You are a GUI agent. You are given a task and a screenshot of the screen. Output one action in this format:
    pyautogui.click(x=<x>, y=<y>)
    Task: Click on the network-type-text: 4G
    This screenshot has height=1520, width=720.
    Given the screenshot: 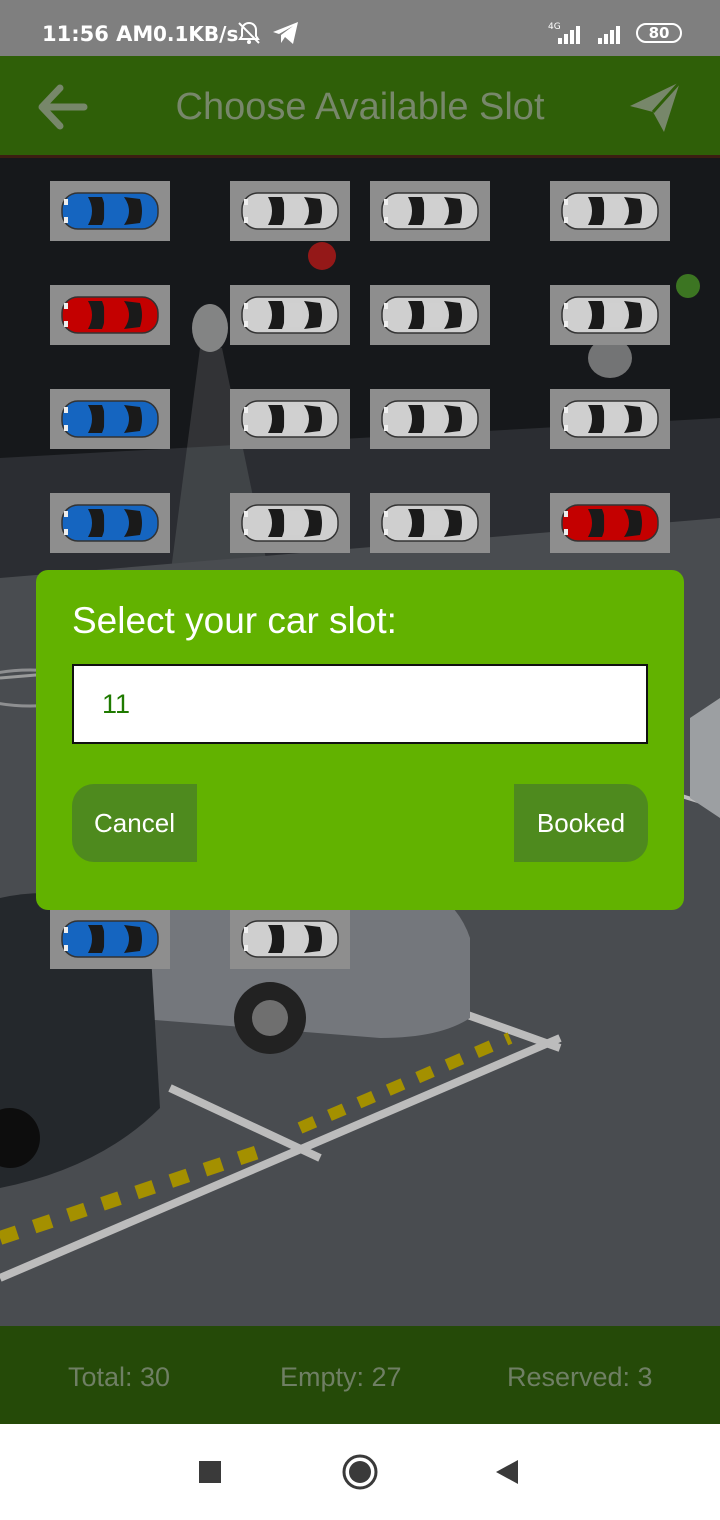 What is the action you would take?
    pyautogui.click(x=554, y=27)
    